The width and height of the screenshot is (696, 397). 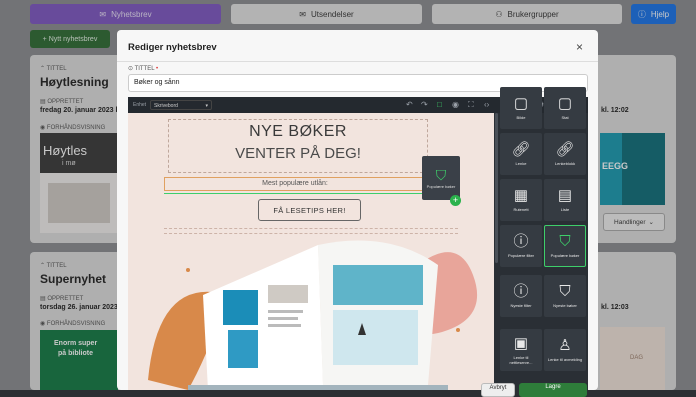 I want to click on block-popular-filter: ⓘ Populære filter, so click(x=521, y=246).